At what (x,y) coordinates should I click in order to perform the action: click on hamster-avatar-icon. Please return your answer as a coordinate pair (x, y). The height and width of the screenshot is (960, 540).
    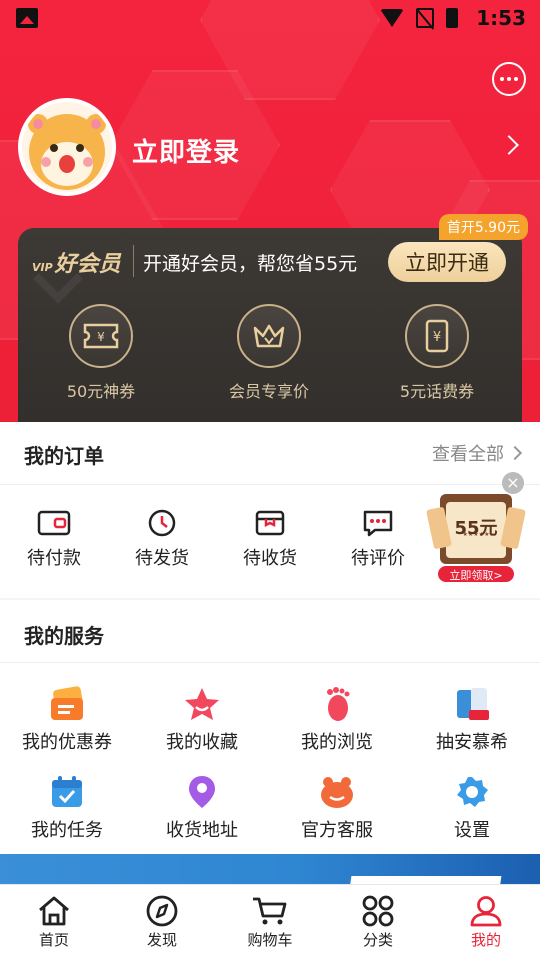
    Looking at the image, I should click on (67, 152).